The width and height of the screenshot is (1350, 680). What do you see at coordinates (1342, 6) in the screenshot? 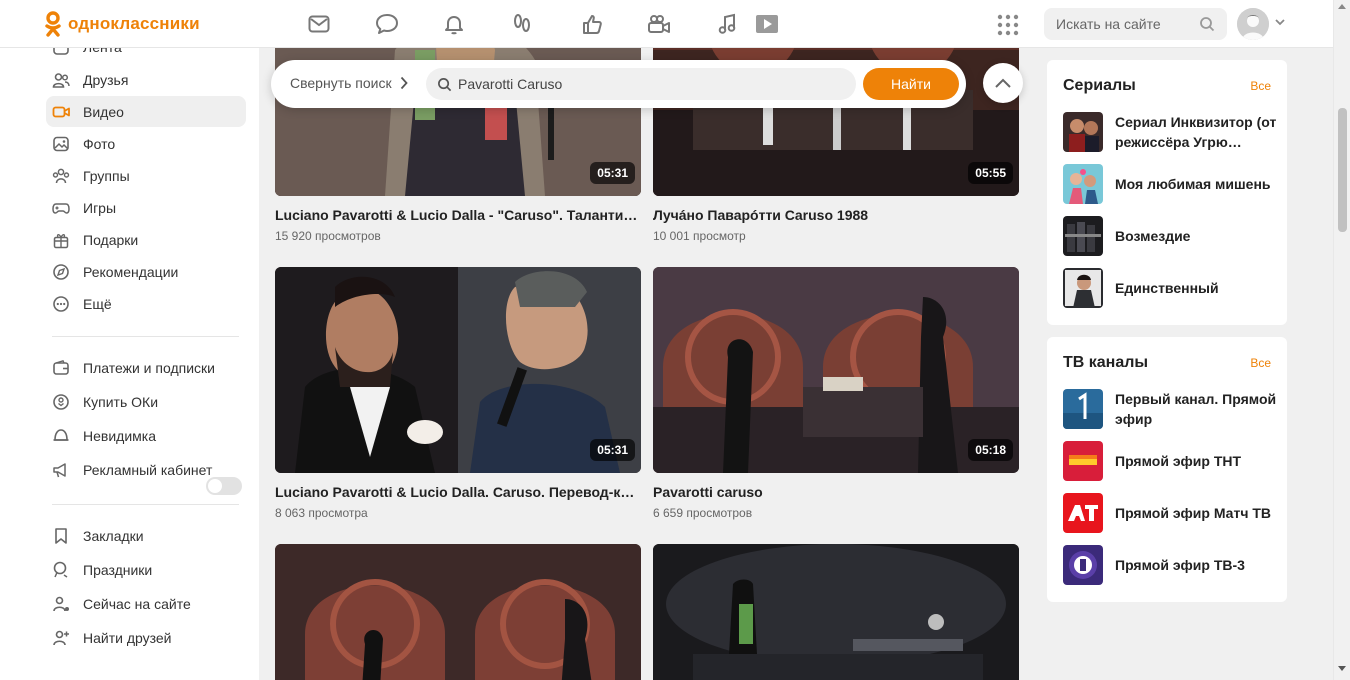
I see `scroll-up-arrow` at bounding box center [1342, 6].